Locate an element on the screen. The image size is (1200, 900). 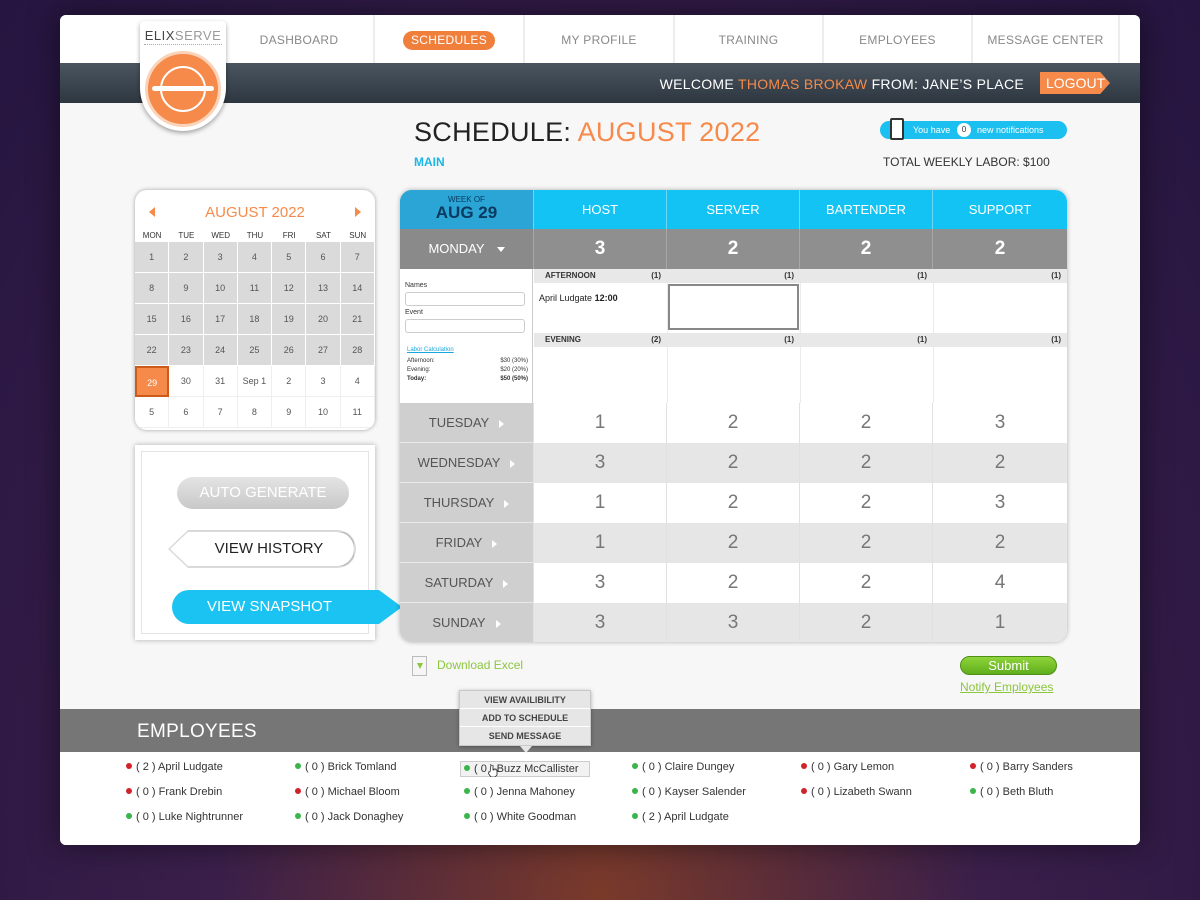
employee-item: ( 2 ) April Ludgate is located at coordinates (680, 817).